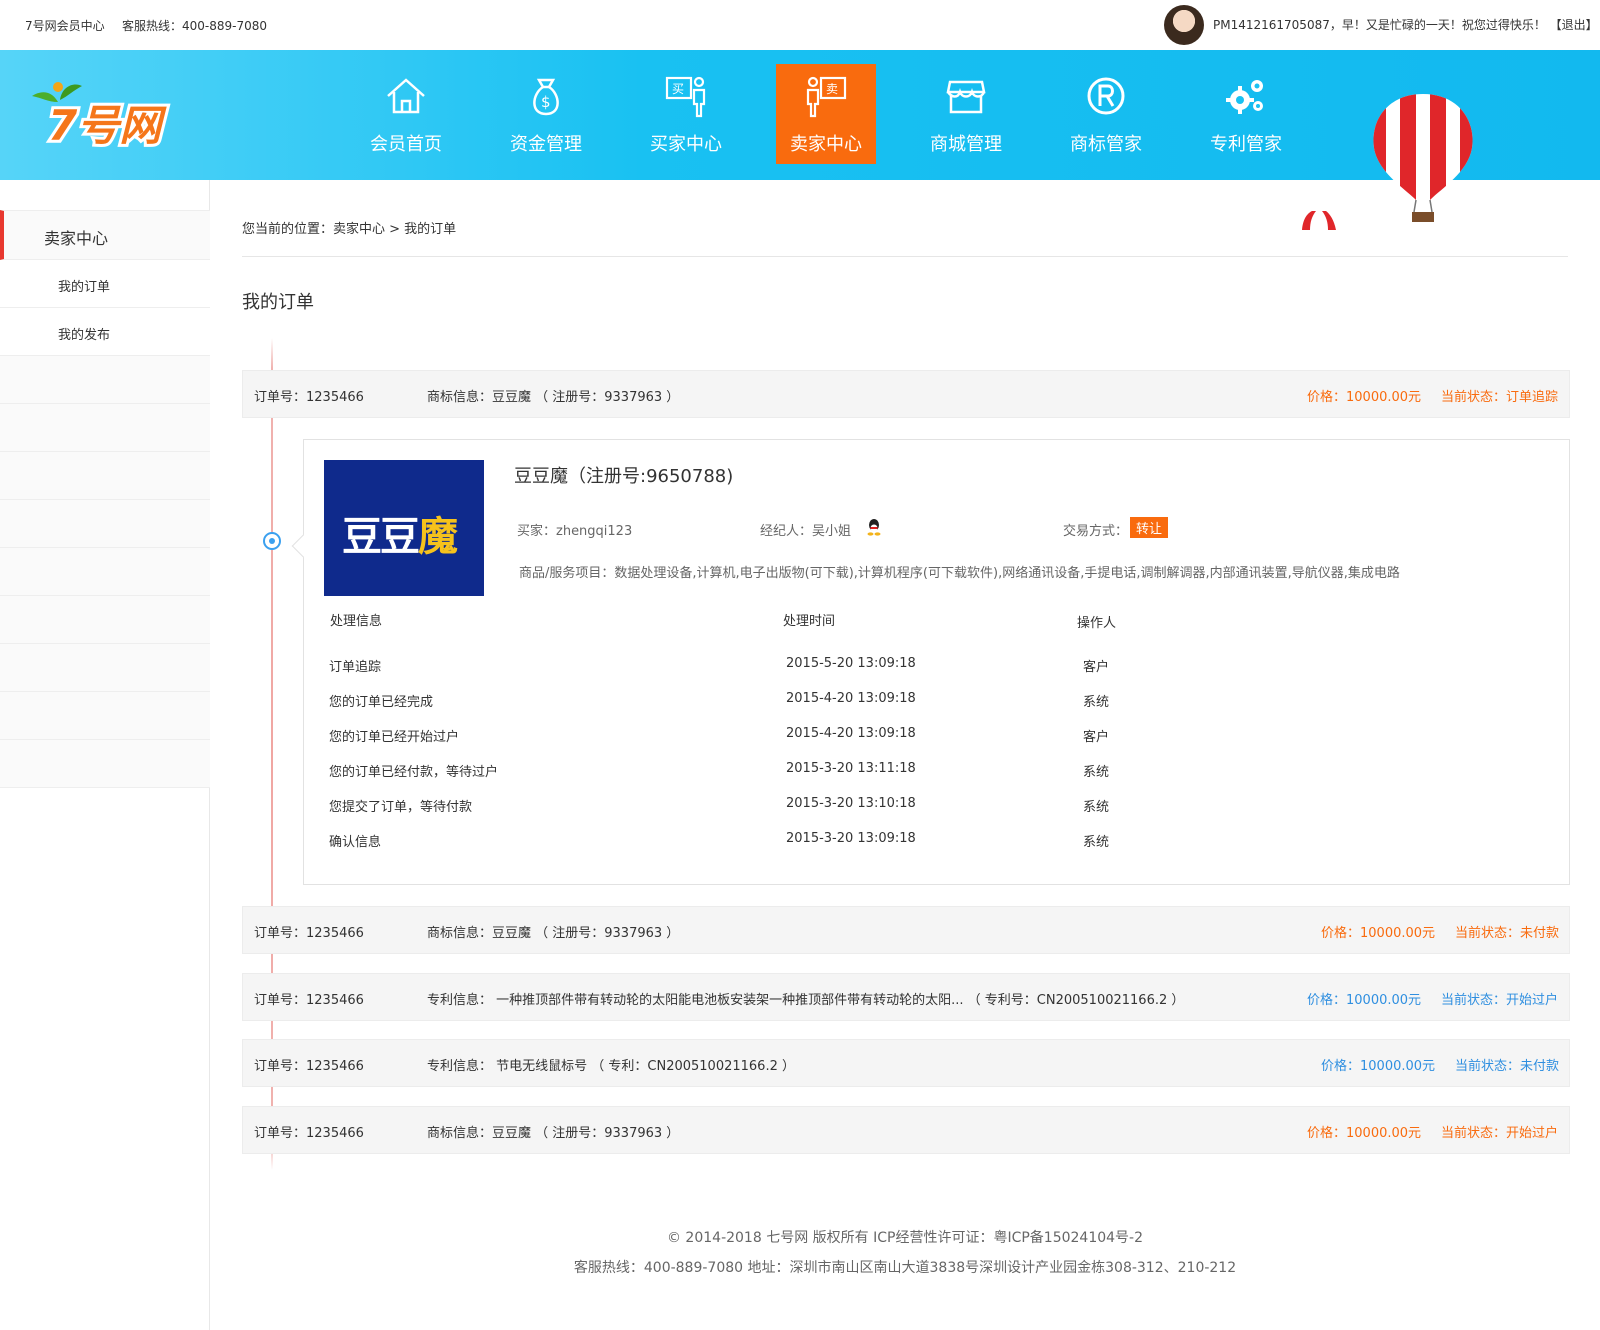  What do you see at coordinates (937, 770) in the screenshot?
I see `log-row: 您的订单已经付款，等待过户 2015-3-20 13:11:18 系统` at bounding box center [937, 770].